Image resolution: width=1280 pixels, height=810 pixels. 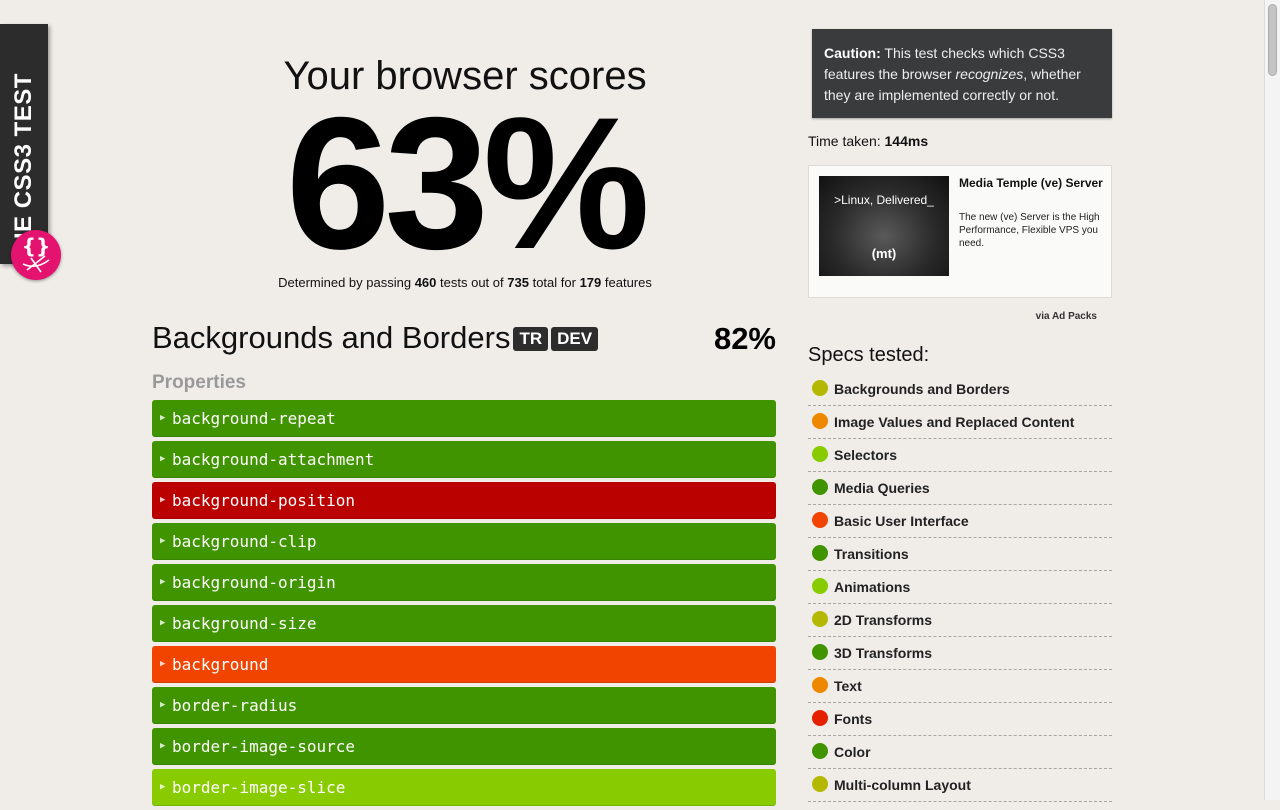 I want to click on section-title: Backgrounds and Borders TR DEV, so click(x=375, y=338).